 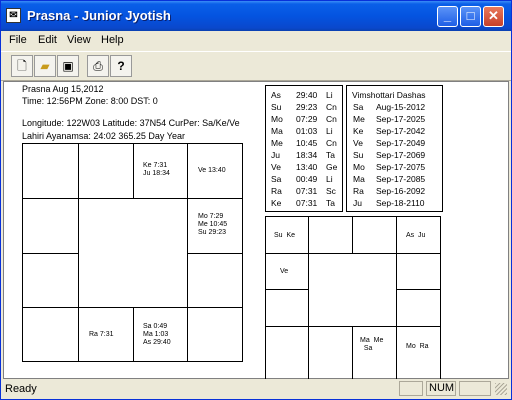 I want to click on dasha-lord: Mo, so click(x=359, y=167).